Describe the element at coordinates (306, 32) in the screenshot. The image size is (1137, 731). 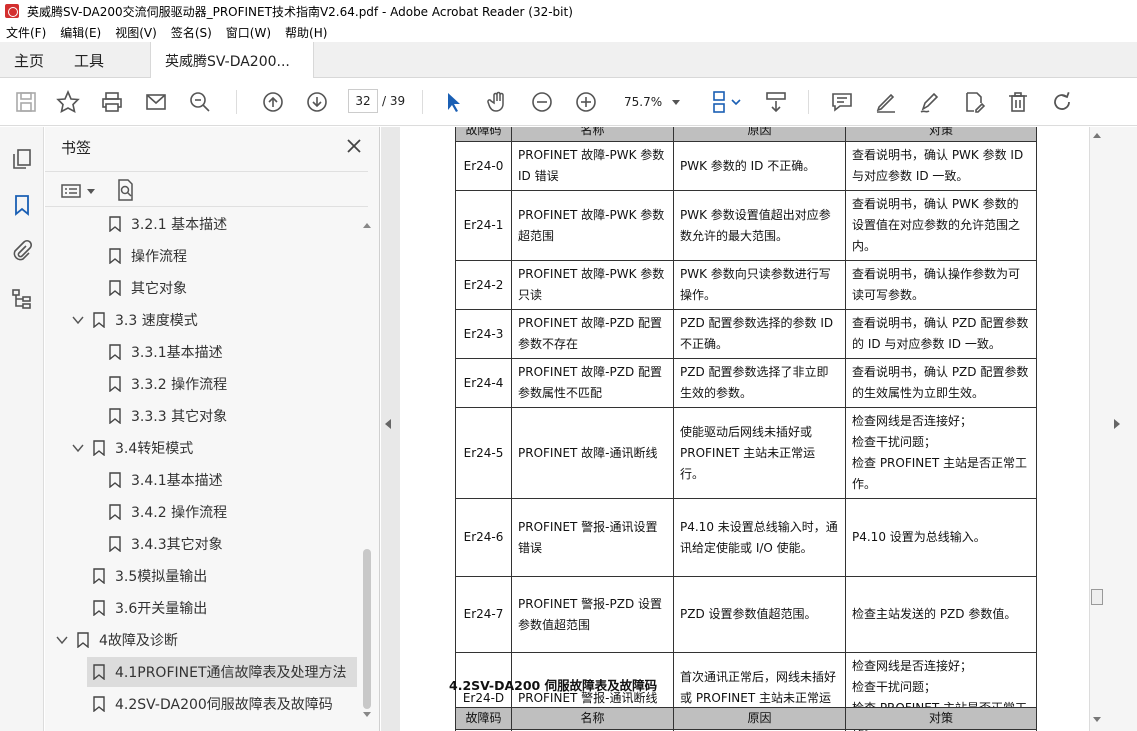
I see `menu-help: 帮助(H)` at that location.